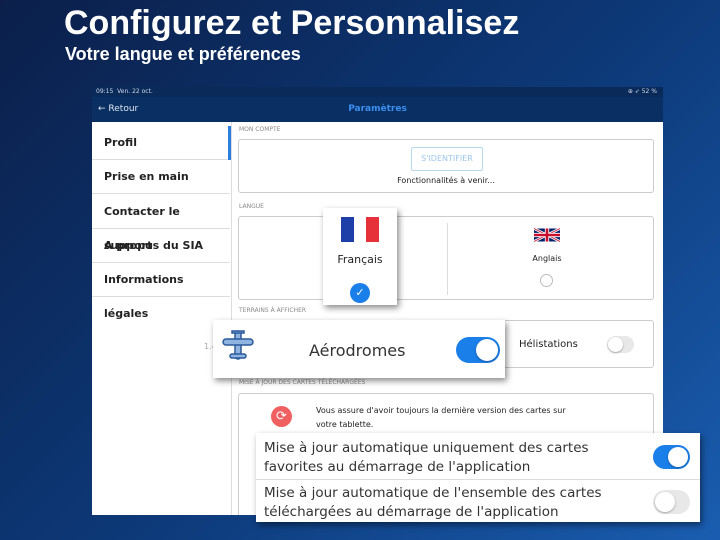  I want to click on sidebar-item-a-propos: A propos du SIA, so click(161, 246).